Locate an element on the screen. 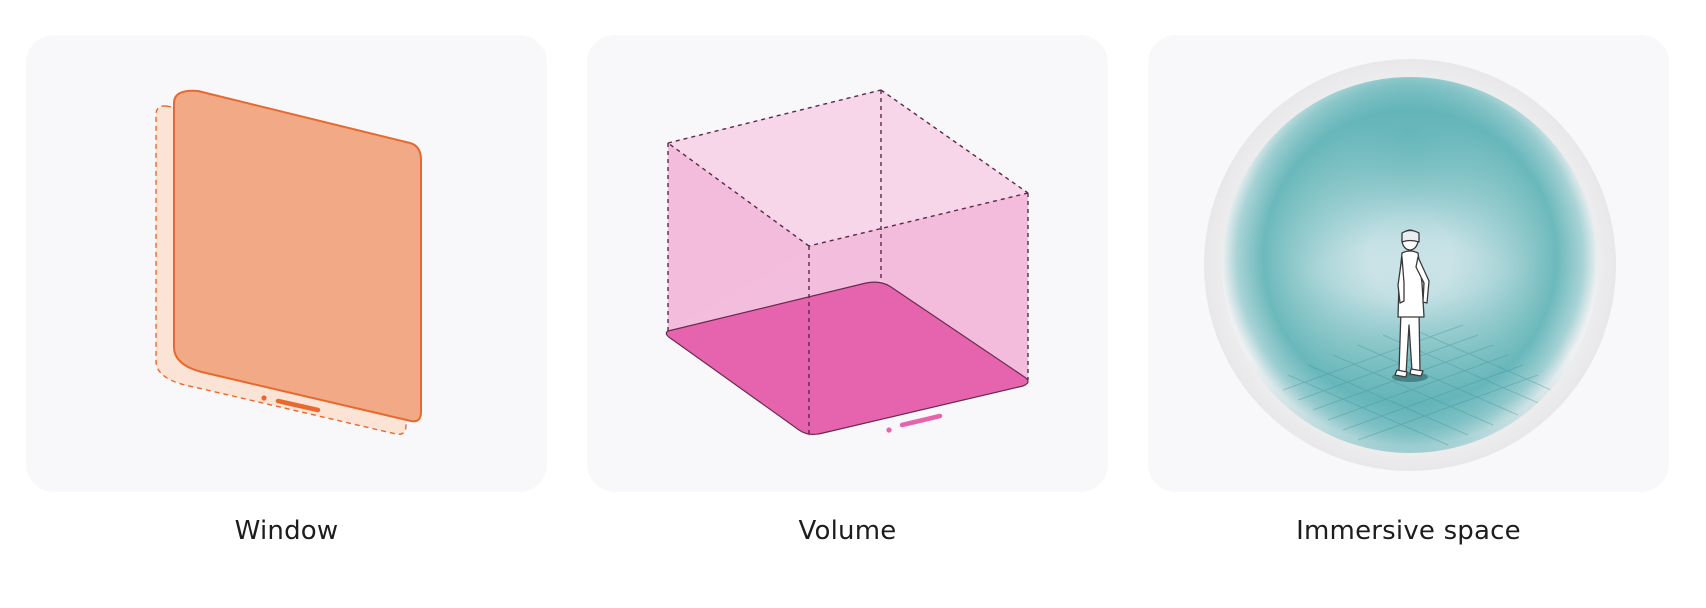 This screenshot has width=1706, height=608. volume-illustration-icon is located at coordinates (847, 262).